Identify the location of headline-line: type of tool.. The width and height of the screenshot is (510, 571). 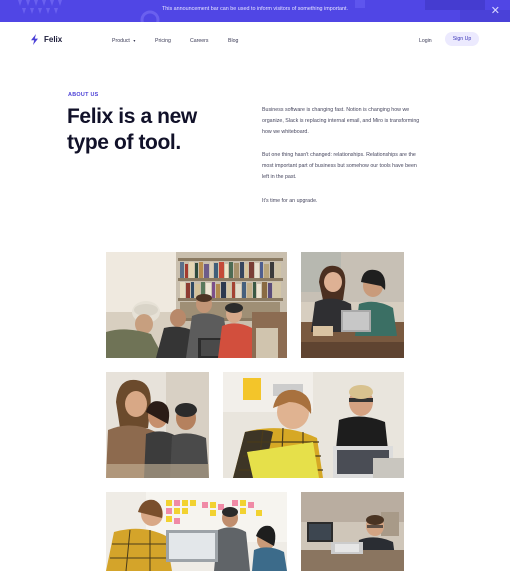
(124, 142).